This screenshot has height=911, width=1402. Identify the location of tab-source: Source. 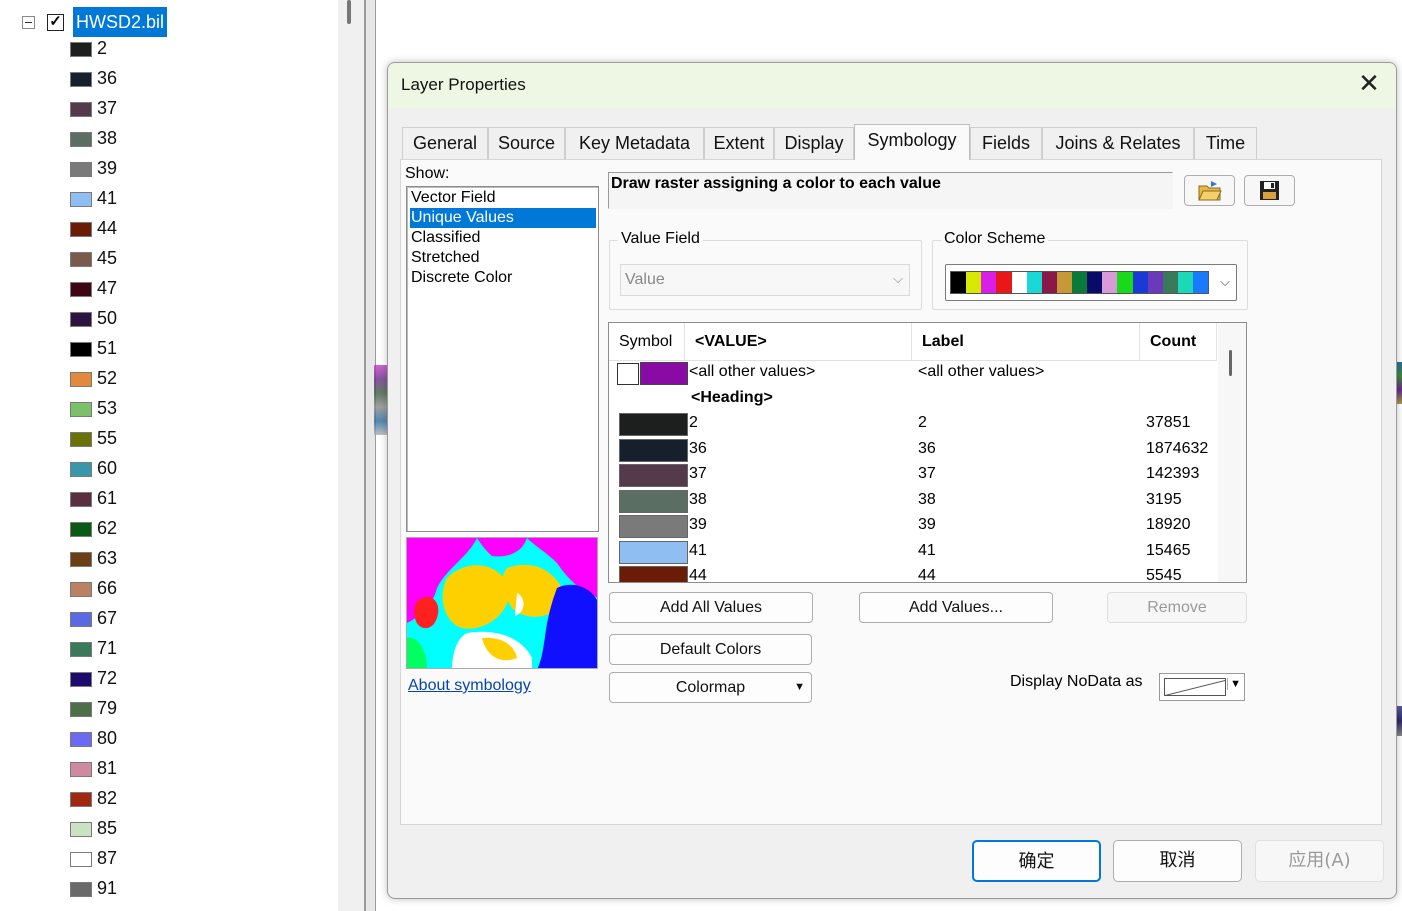
(526, 143).